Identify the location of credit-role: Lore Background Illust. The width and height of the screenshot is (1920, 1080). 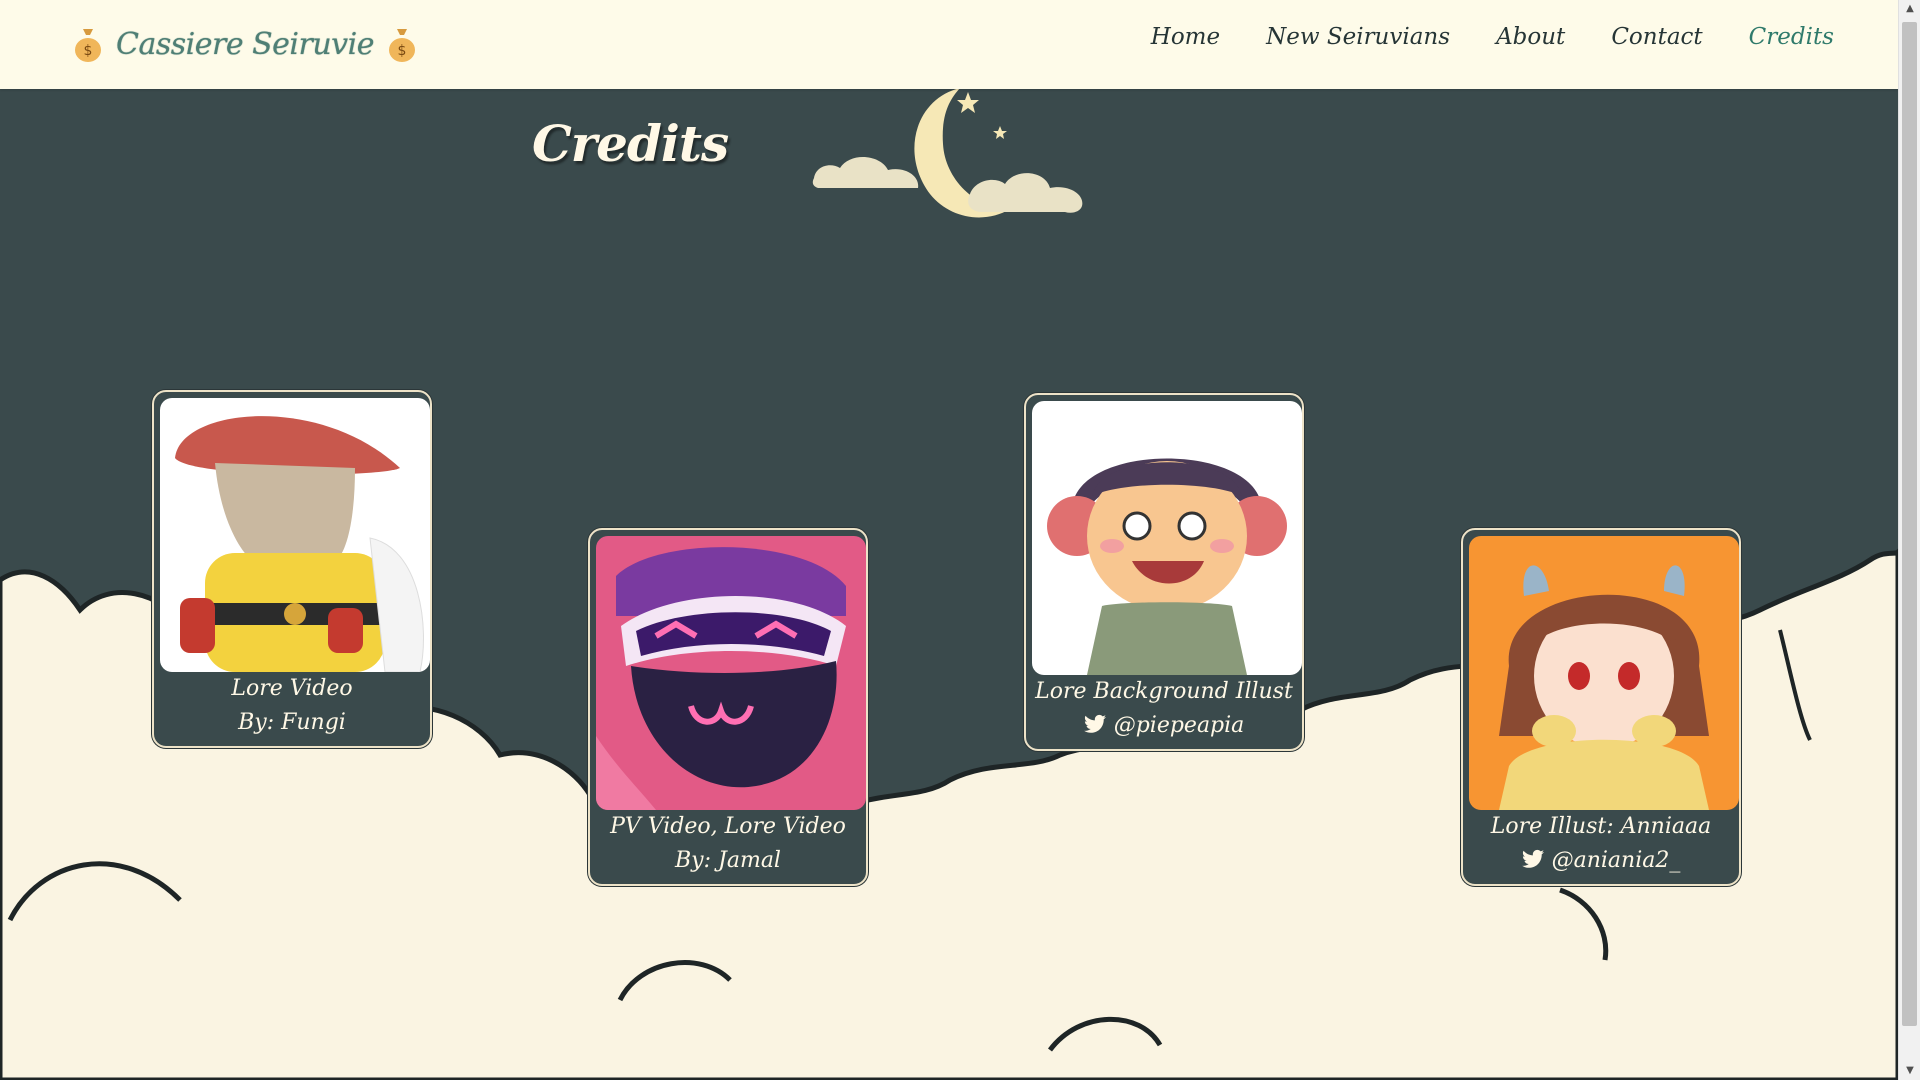
(1164, 691).